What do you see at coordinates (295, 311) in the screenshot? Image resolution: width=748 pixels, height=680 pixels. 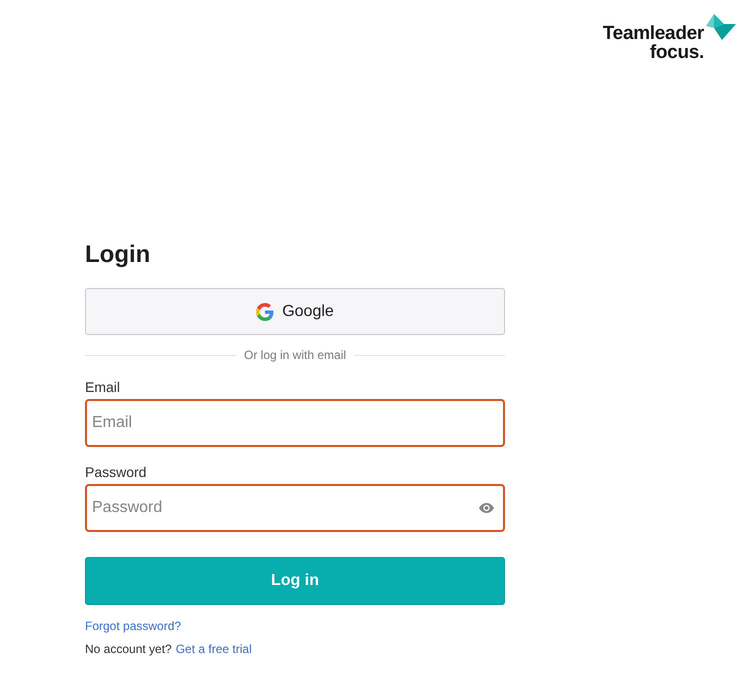 I see `google-button: Google` at bounding box center [295, 311].